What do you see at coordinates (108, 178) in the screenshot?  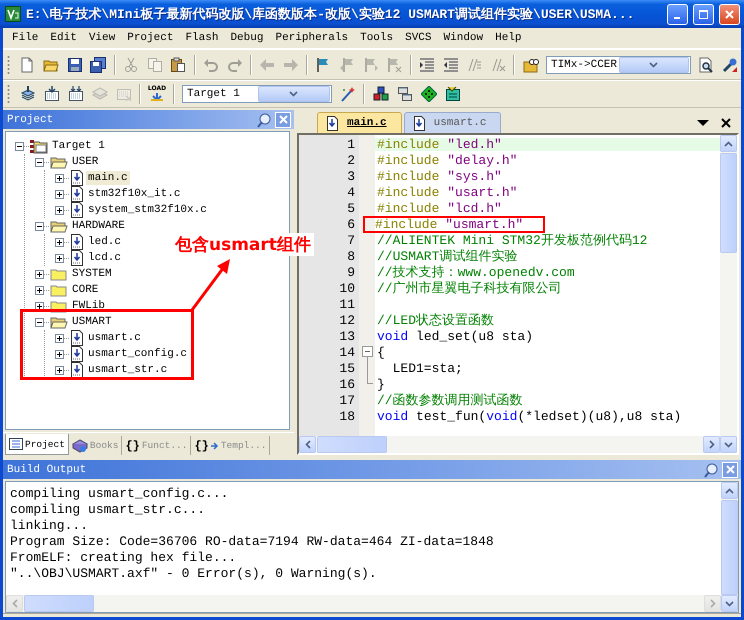 I see `tree-item: main.c` at bounding box center [108, 178].